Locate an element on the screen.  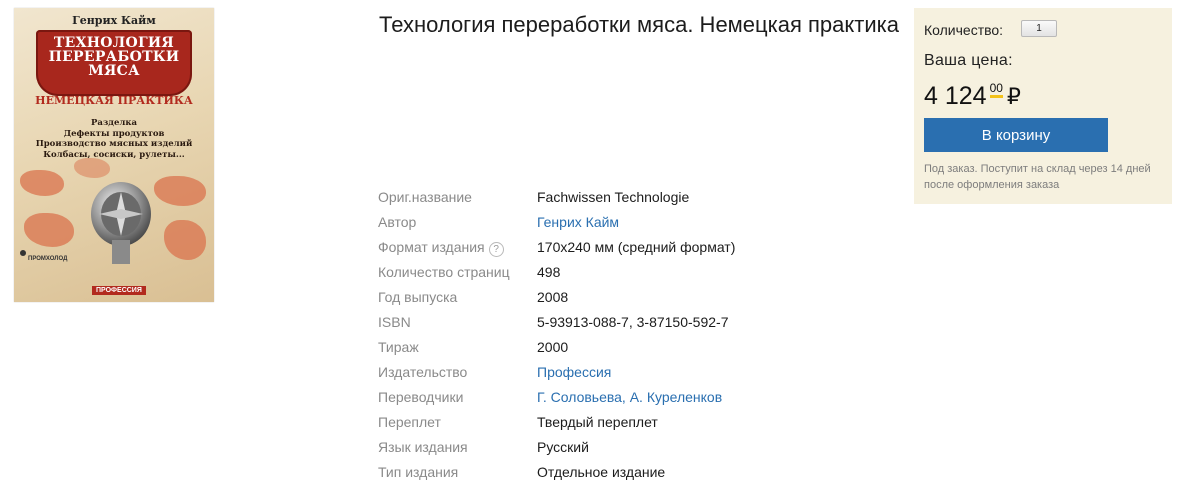
spec-row-isbn: ISBN 5-93913-088-7, 3-87150-592-7 is located at coordinates (638, 322).